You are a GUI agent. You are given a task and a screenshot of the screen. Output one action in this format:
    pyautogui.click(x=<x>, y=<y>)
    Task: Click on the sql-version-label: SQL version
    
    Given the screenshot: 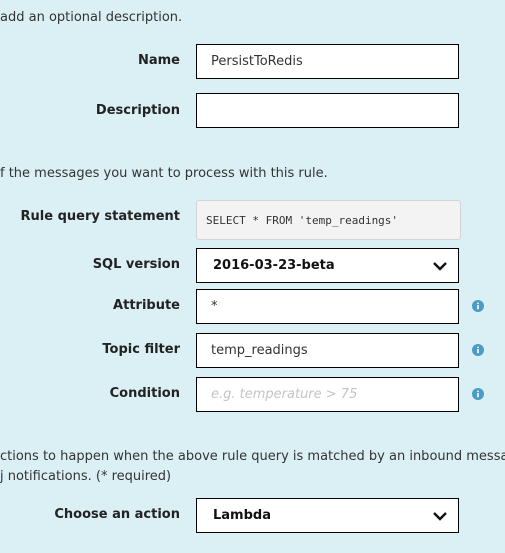 What is the action you would take?
    pyautogui.click(x=136, y=264)
    